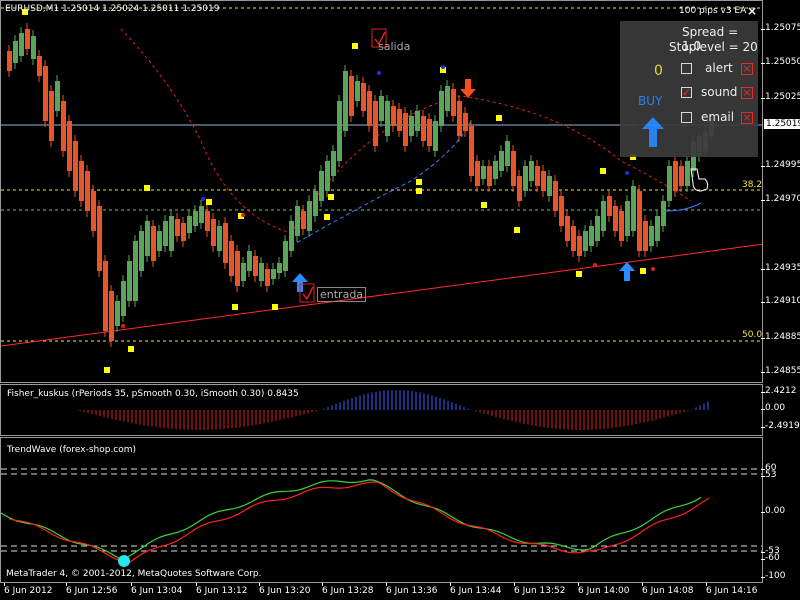 The image size is (800, 600). I want to click on time-axis-tick: 6 Jun 14:00, so click(604, 589).